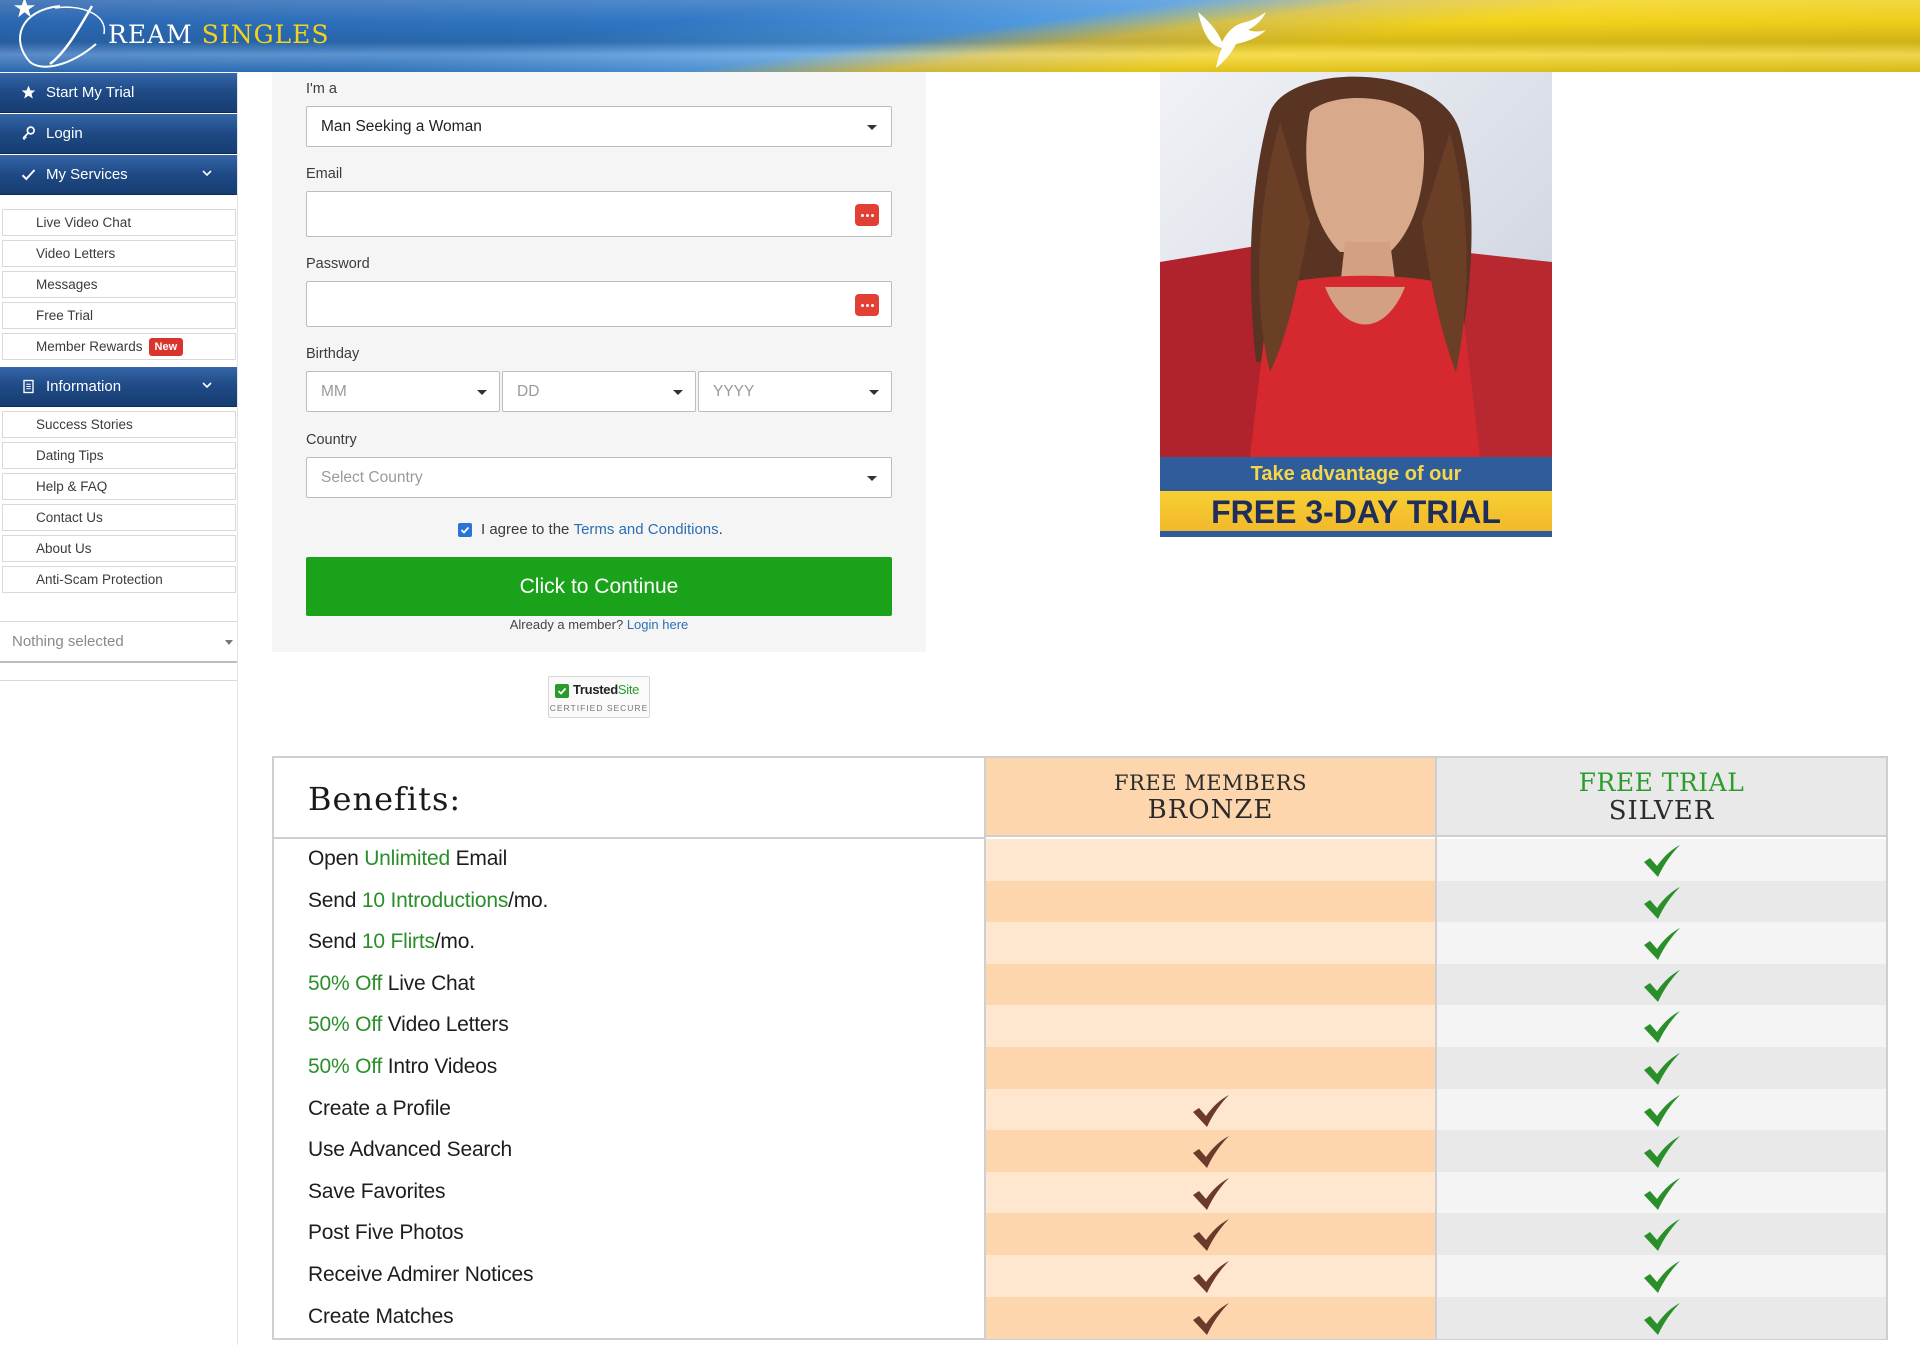 The height and width of the screenshot is (1345, 1920). Describe the element at coordinates (119, 455) in the screenshot. I see `sidebar-item-dating-tips: Dating Tips` at that location.